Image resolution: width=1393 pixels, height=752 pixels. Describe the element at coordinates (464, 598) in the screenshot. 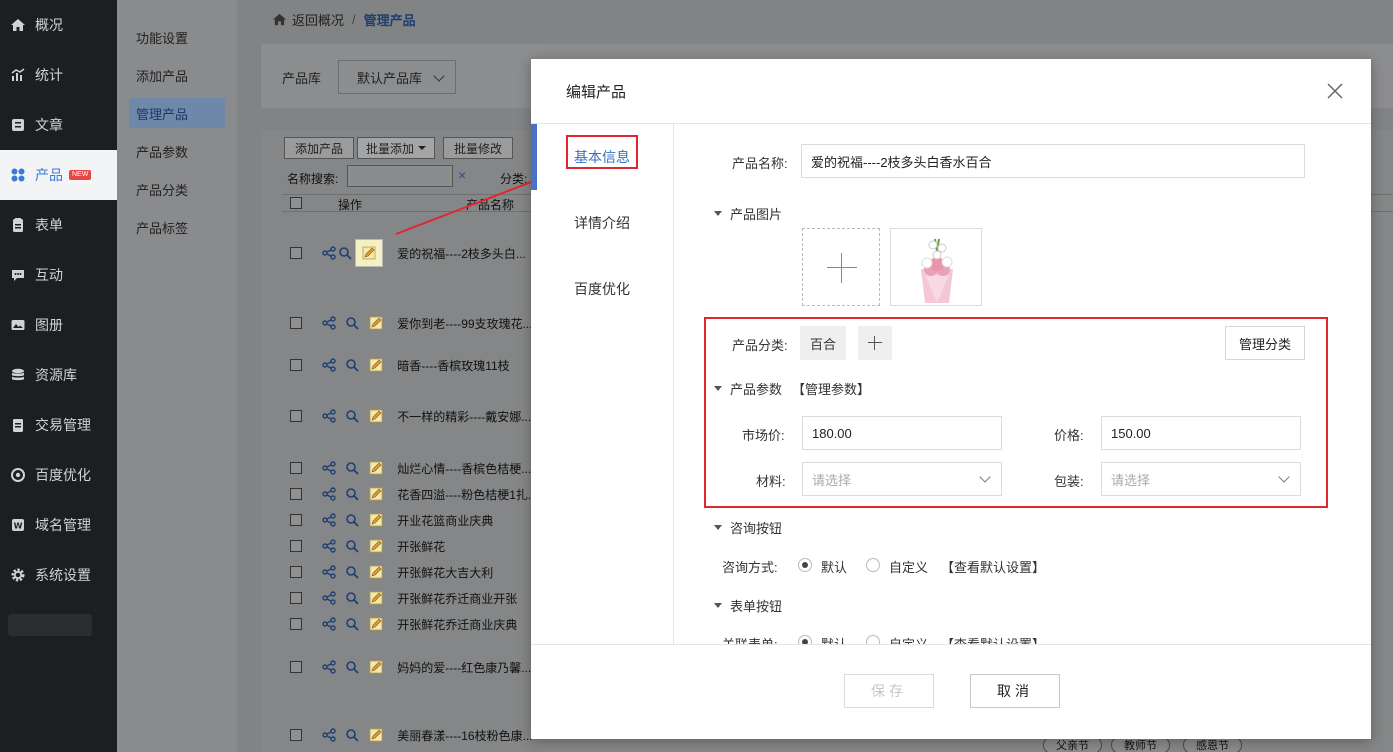

I see `row-product-name: 开张鲜花乔迁商业开张` at that location.